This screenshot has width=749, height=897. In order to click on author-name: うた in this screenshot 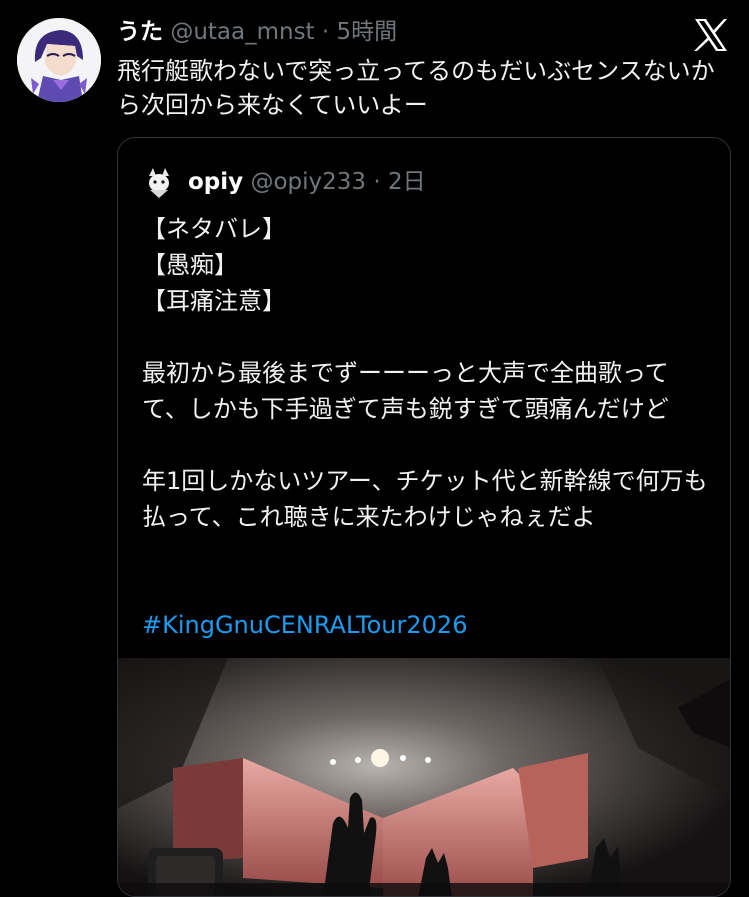, I will do `click(140, 32)`.